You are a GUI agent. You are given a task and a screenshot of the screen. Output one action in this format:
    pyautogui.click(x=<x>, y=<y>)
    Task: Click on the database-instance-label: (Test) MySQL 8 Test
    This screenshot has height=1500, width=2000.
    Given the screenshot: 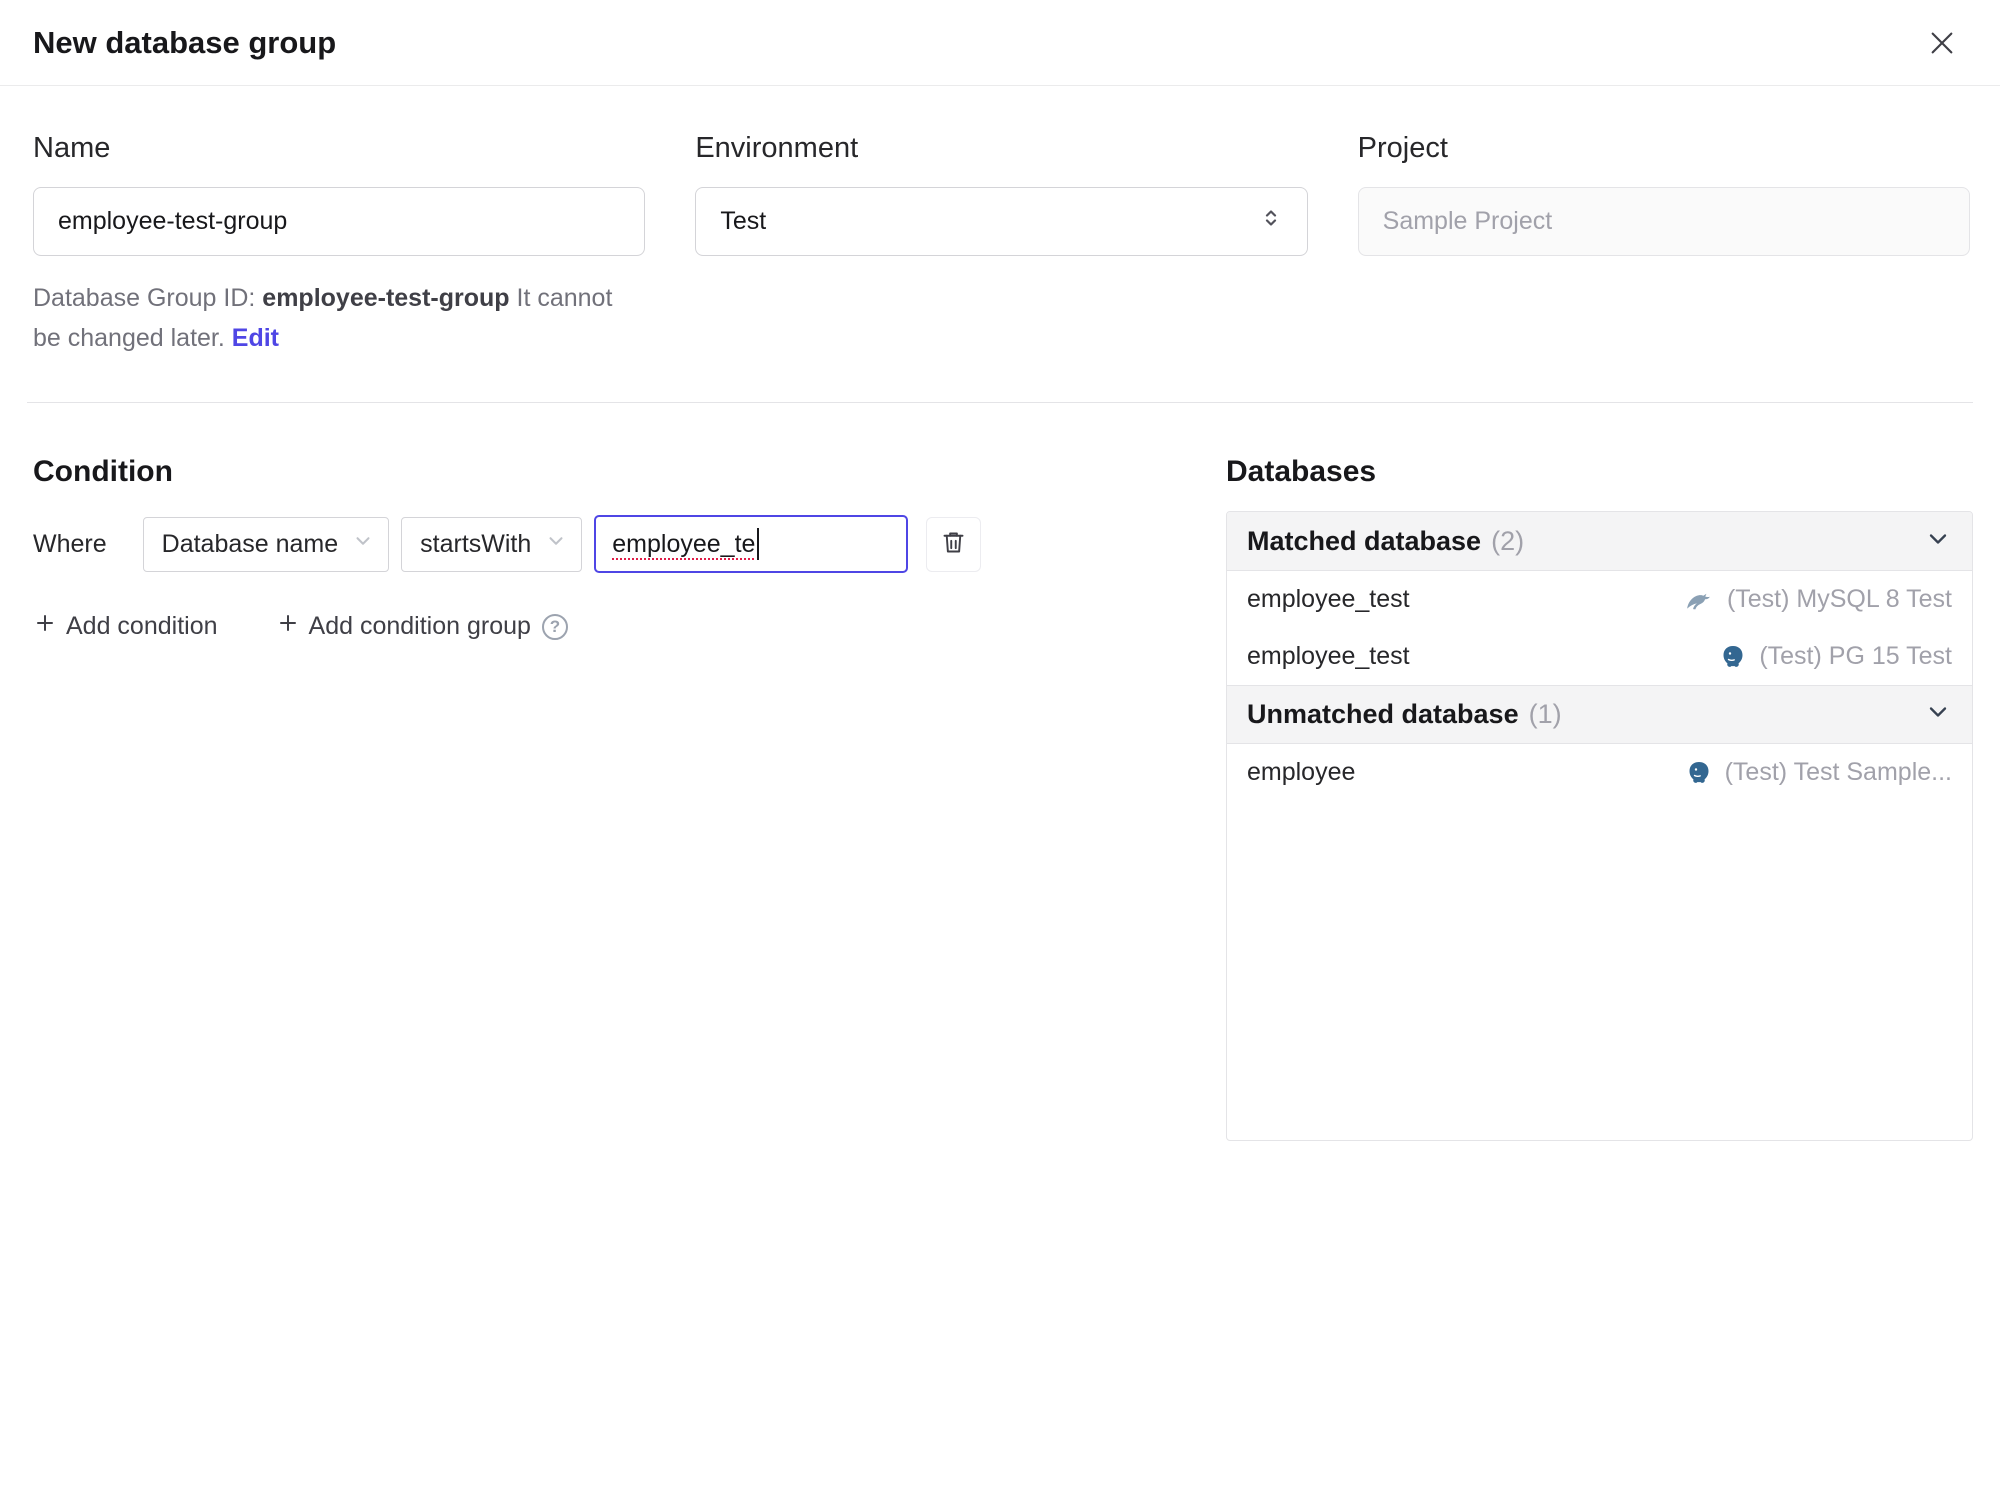 What is the action you would take?
    pyautogui.click(x=1839, y=599)
    